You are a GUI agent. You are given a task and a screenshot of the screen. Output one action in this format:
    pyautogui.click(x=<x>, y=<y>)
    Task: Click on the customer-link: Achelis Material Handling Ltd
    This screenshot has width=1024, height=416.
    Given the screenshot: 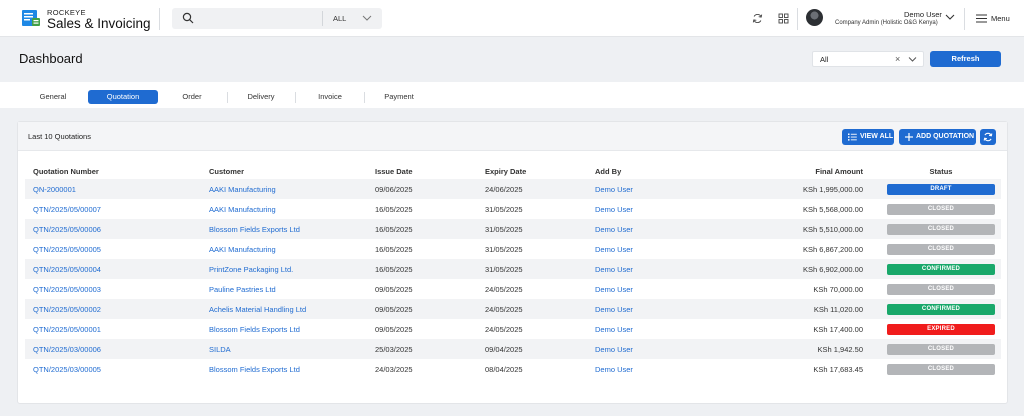 What is the action you would take?
    pyautogui.click(x=284, y=309)
    